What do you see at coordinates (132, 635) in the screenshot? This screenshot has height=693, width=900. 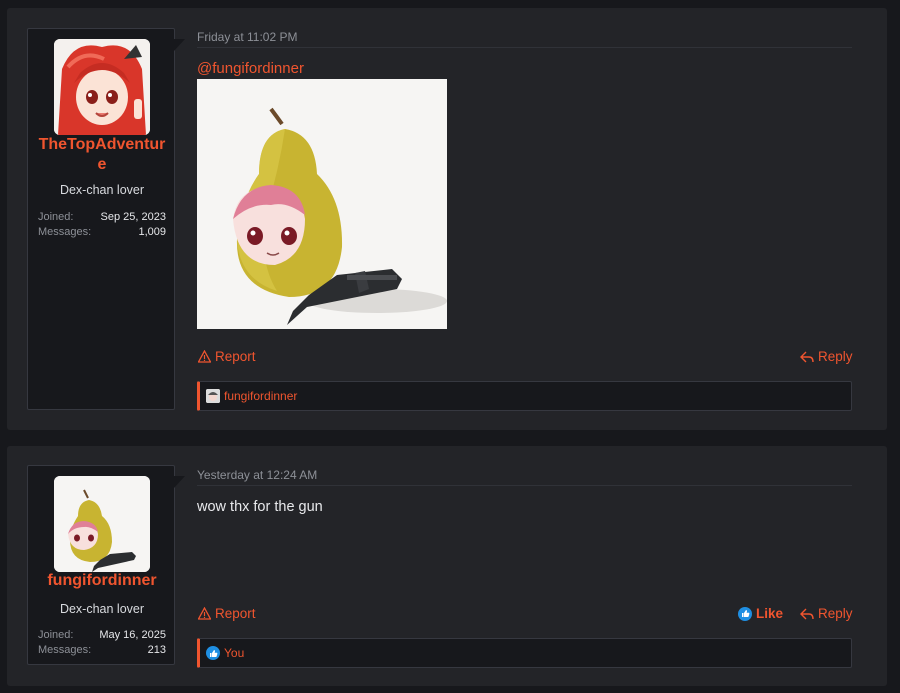 I see `joined-value: May 16, 2025` at bounding box center [132, 635].